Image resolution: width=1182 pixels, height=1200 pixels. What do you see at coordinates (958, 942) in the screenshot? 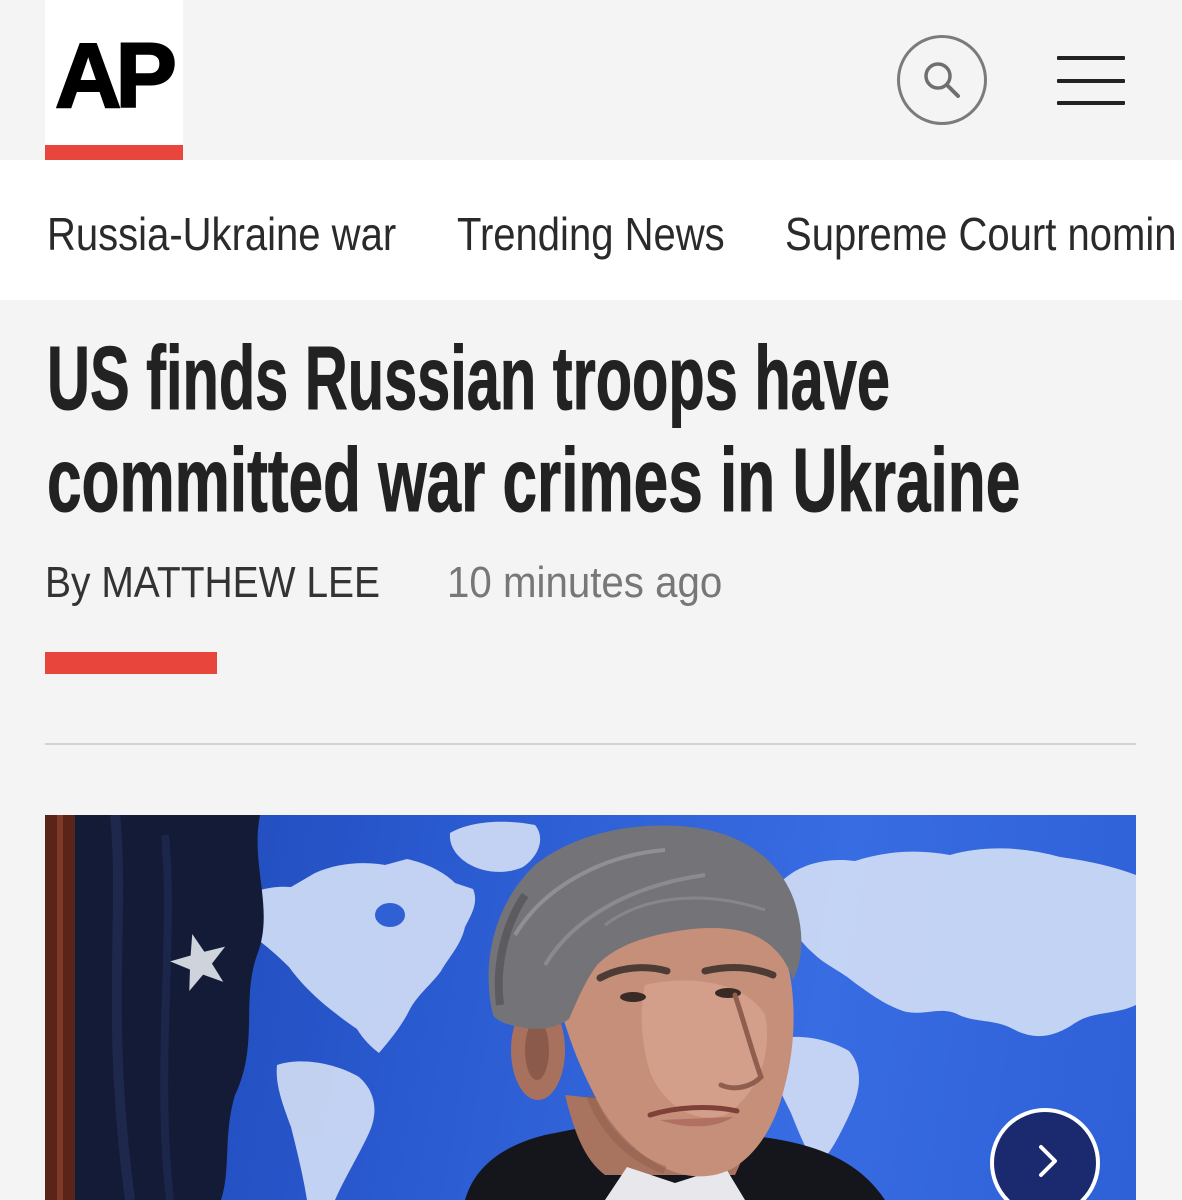
I see `eurasia` at bounding box center [958, 942].